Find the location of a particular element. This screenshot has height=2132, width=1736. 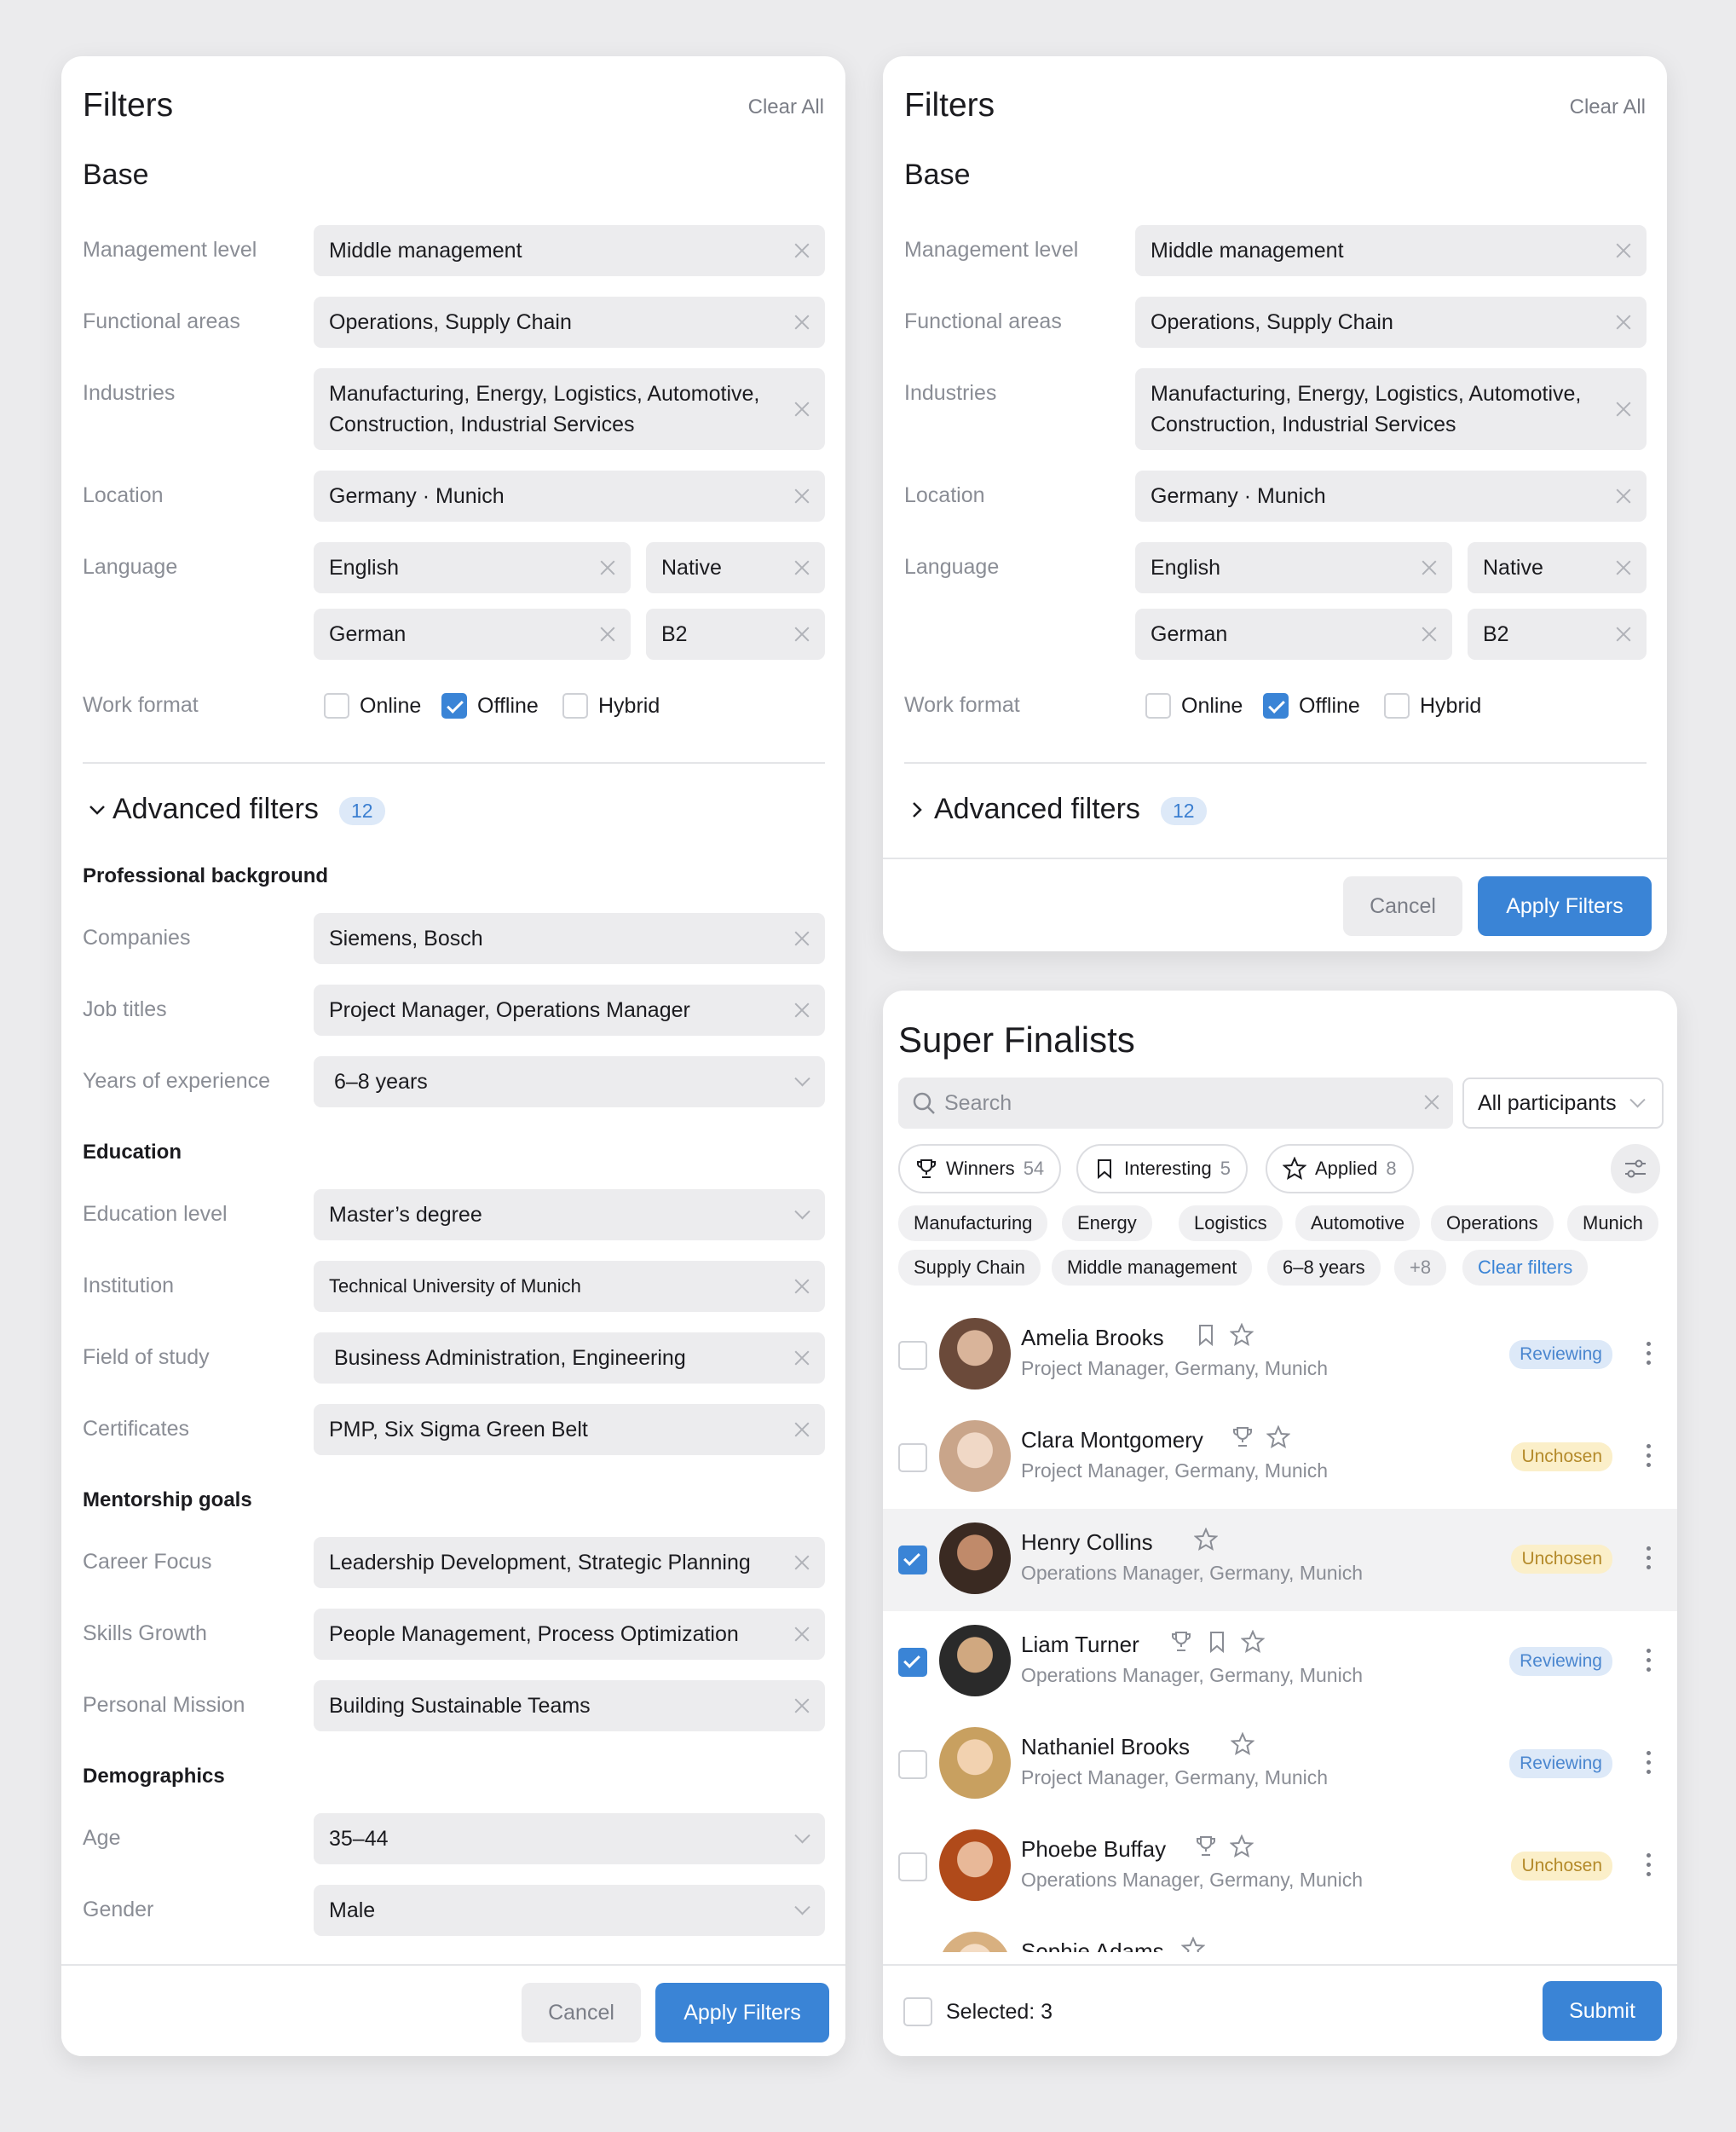

active-filter-tag: Logistics is located at coordinates (1231, 1223).